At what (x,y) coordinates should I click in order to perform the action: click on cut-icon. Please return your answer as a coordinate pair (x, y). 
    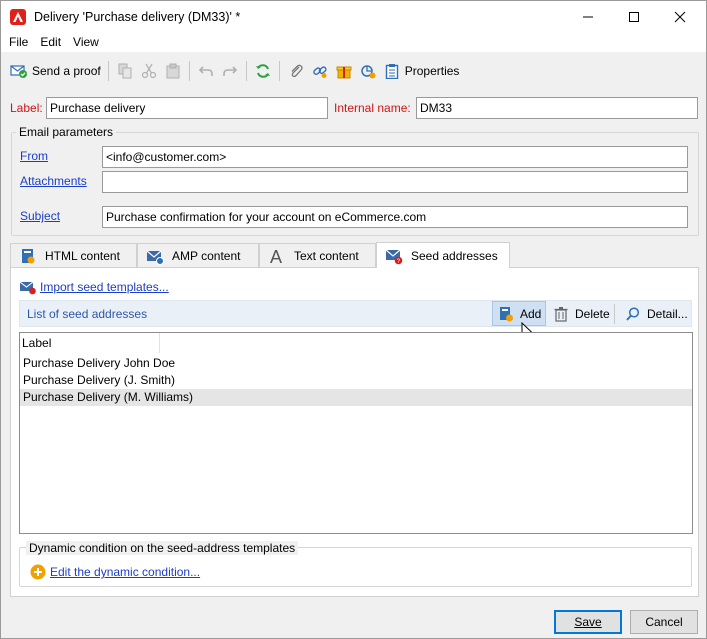
    Looking at the image, I should click on (149, 71).